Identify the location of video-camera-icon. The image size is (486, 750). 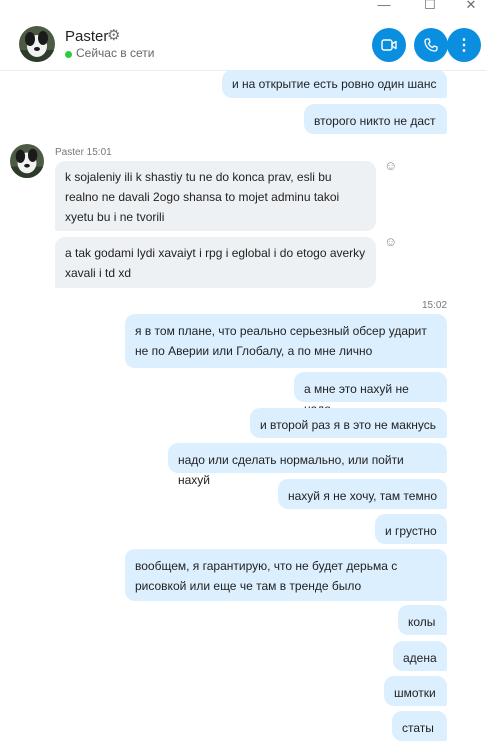
(389, 45).